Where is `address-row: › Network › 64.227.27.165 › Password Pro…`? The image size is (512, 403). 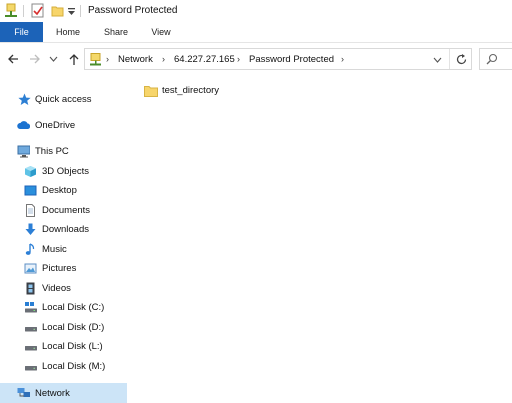 address-row: › Network › 64.227.27.165 › Password Pro… is located at coordinates (256, 59).